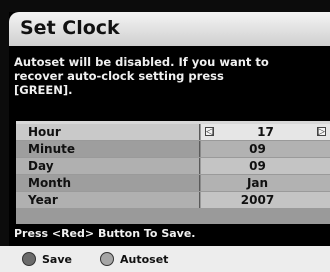 This screenshot has height=272, width=330. I want to click on setting-value: Jan, so click(265, 183).